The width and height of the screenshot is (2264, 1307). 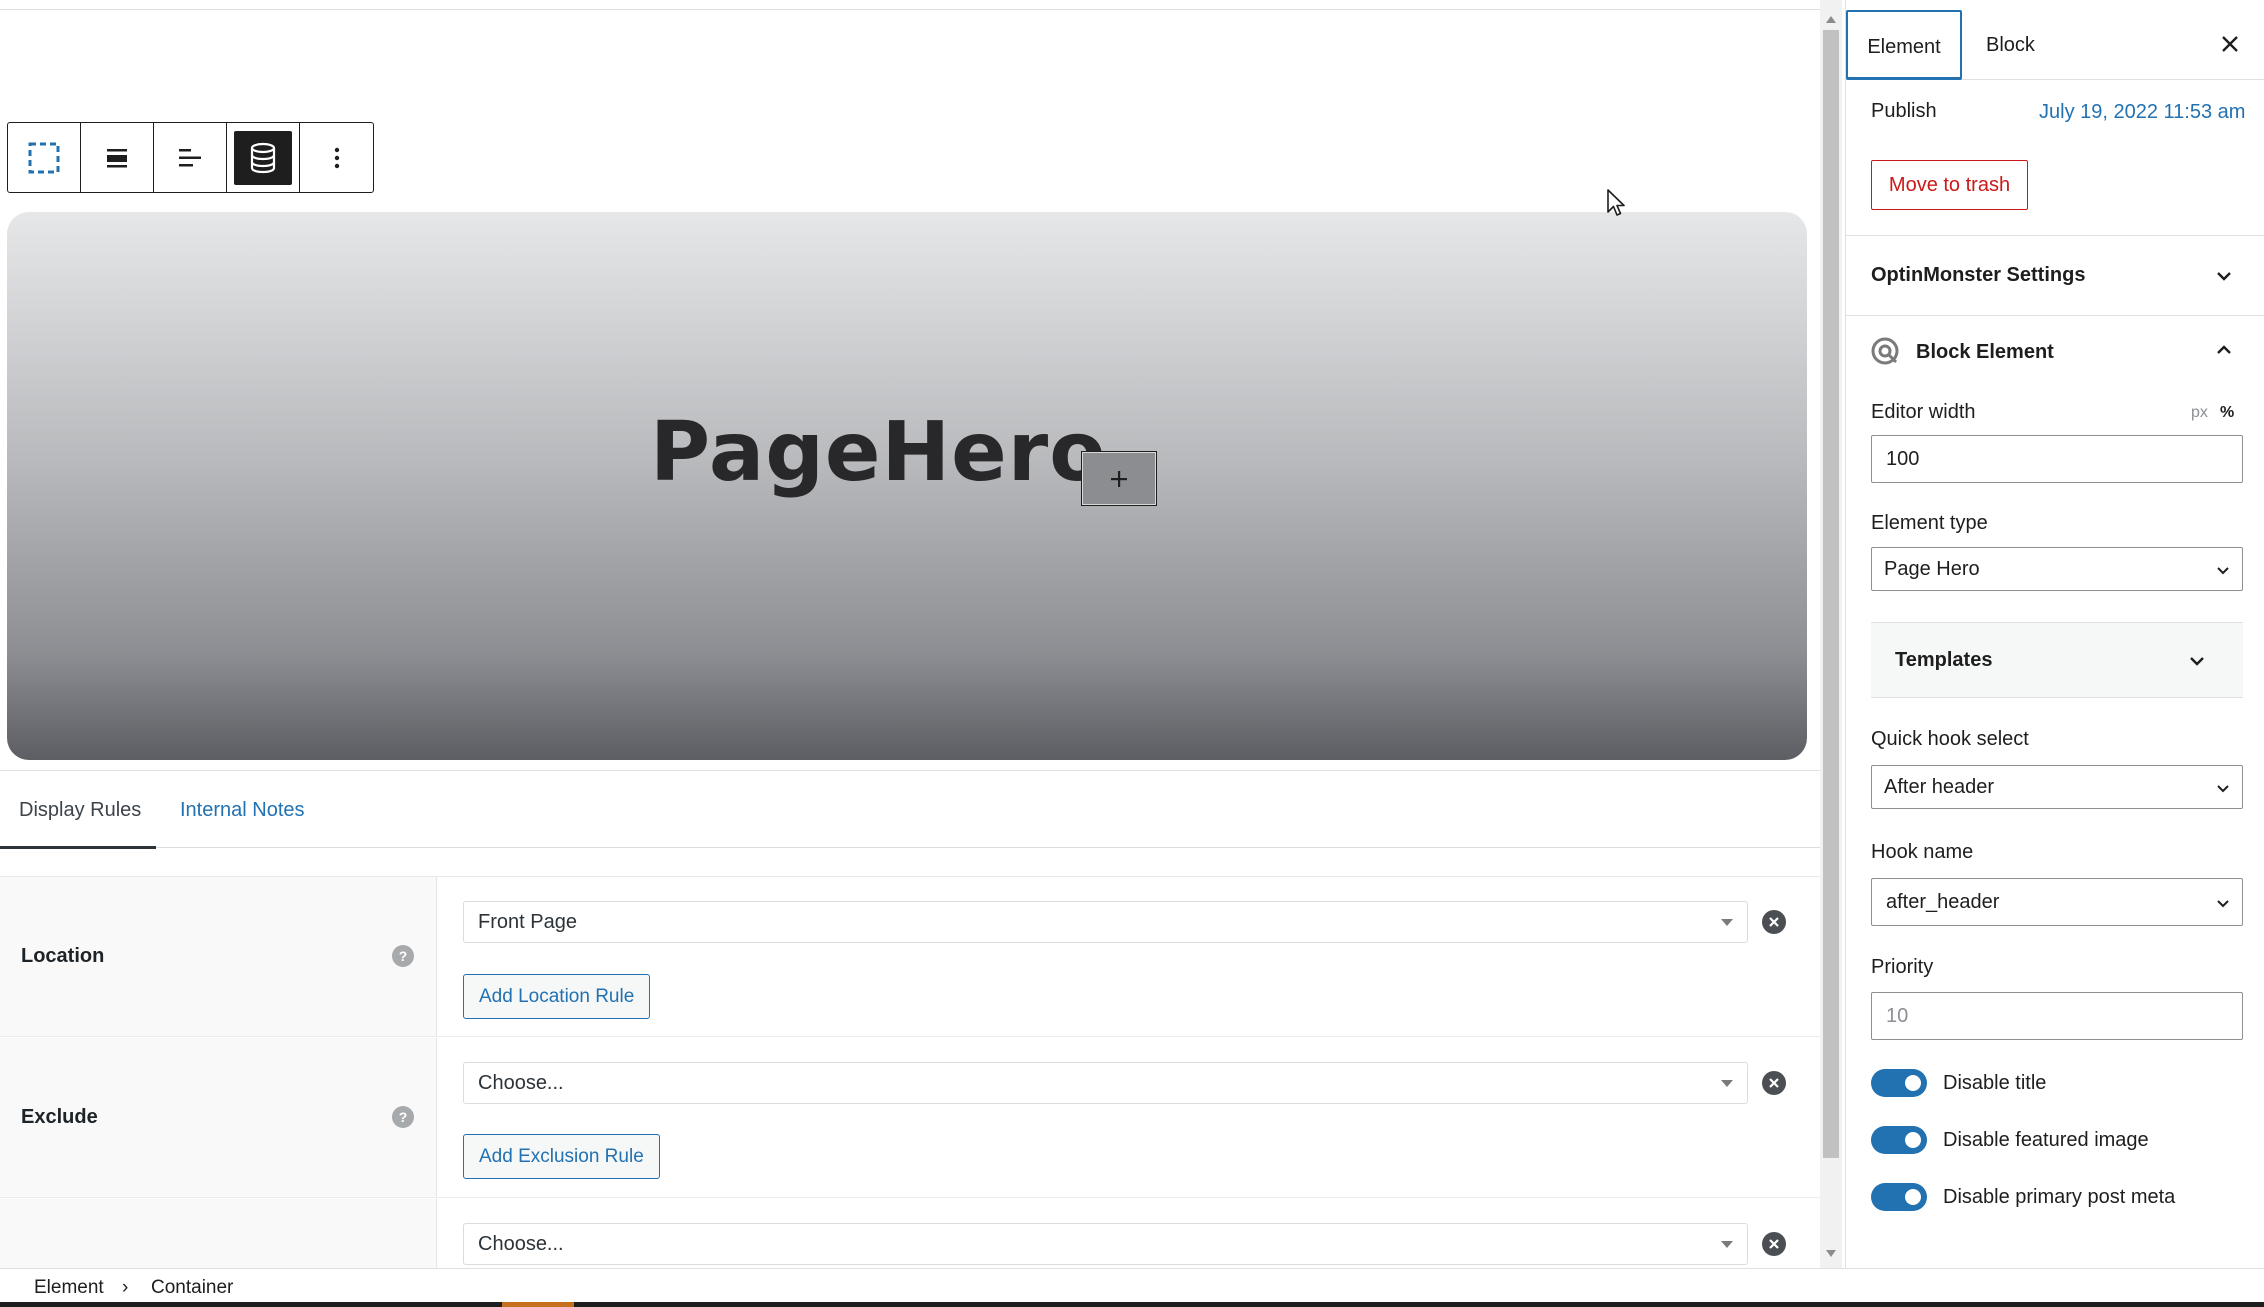 I want to click on hook-name-label: Hook name, so click(x=1922, y=852).